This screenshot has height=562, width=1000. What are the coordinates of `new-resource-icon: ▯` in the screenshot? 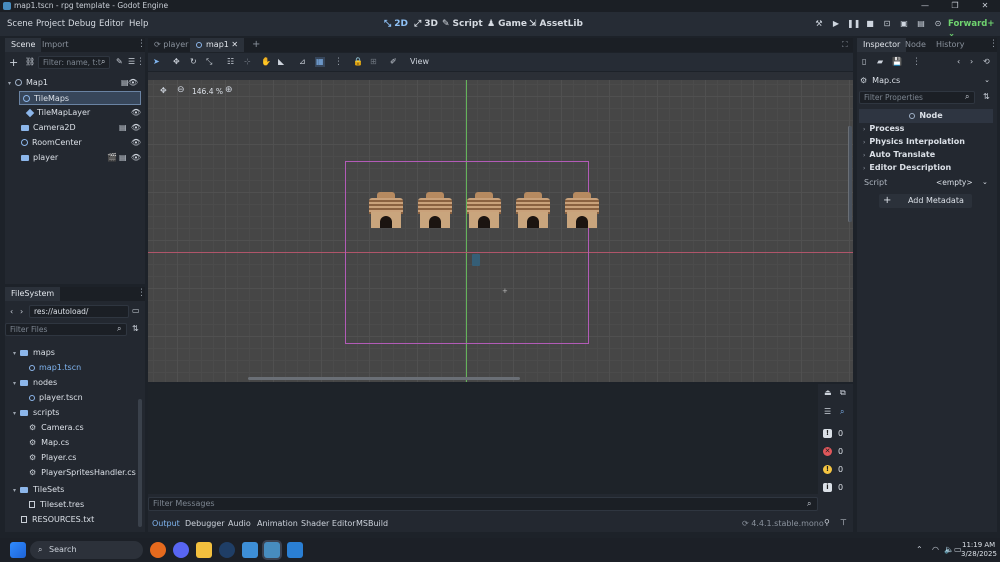 It's located at (864, 62).